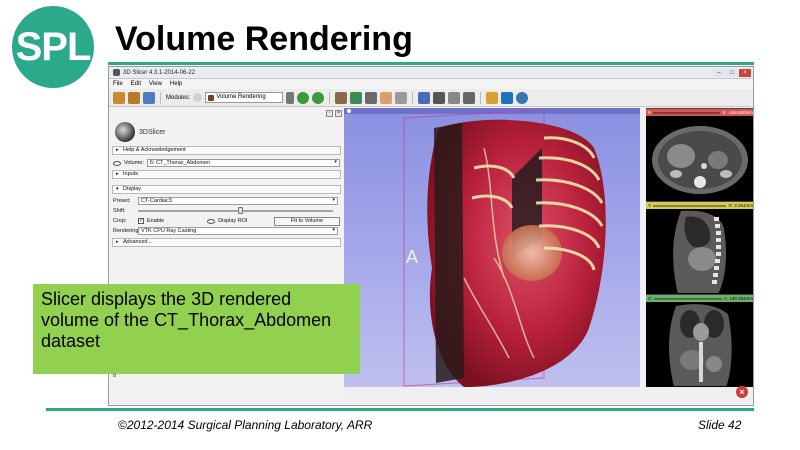 Image resolution: width=800 pixels, height=450 pixels. I want to click on python-console-icon, so click(522, 97).